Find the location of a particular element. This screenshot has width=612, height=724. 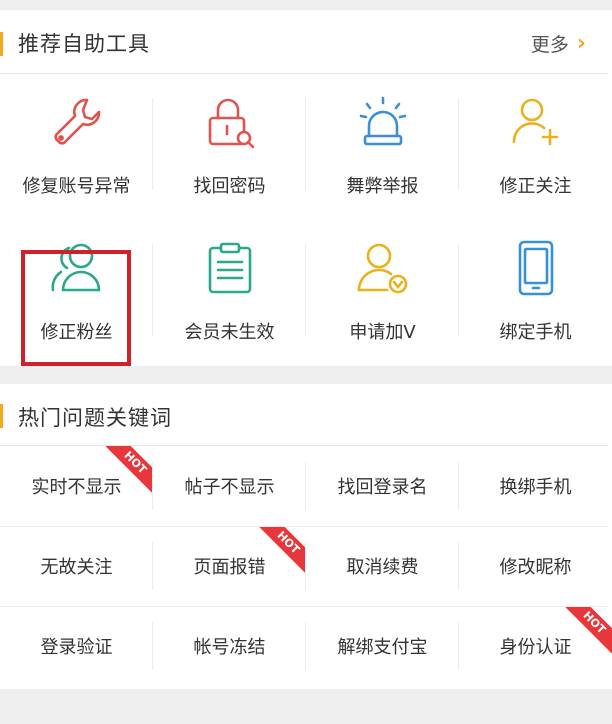

keyword-label: 帖子不显示 is located at coordinates (229, 487).